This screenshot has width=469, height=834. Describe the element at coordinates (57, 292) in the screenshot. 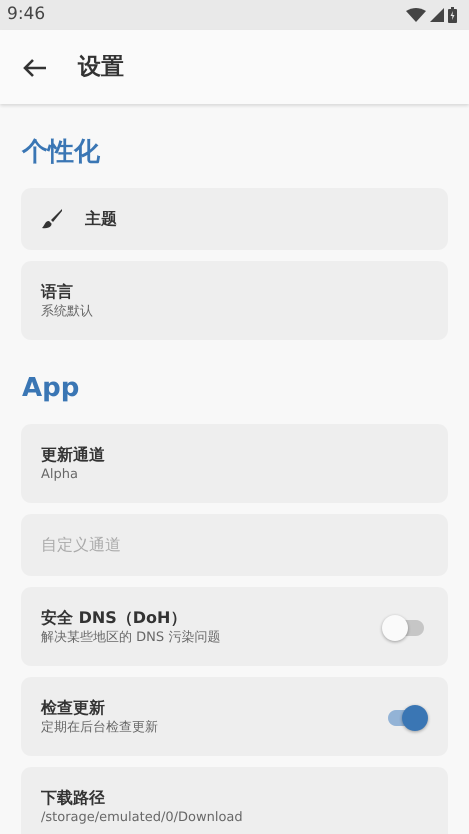

I see `item-title: 语言` at that location.